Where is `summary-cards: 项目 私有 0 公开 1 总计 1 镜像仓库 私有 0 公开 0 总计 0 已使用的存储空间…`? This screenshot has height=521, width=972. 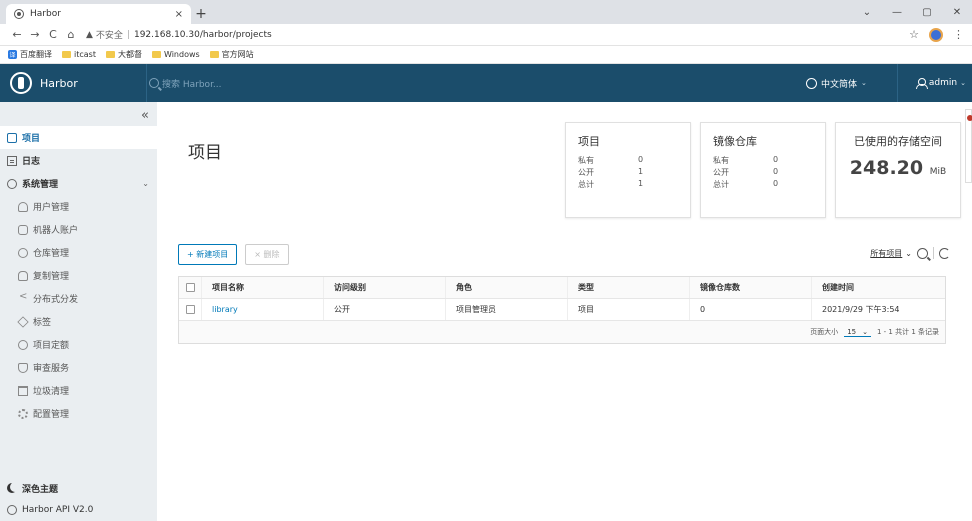
summary-cards: 项目 私有 0 公开 1 总计 1 镜像仓库 私有 0 公开 0 总计 0 已使用的存储空间… is located at coordinates (763, 170).